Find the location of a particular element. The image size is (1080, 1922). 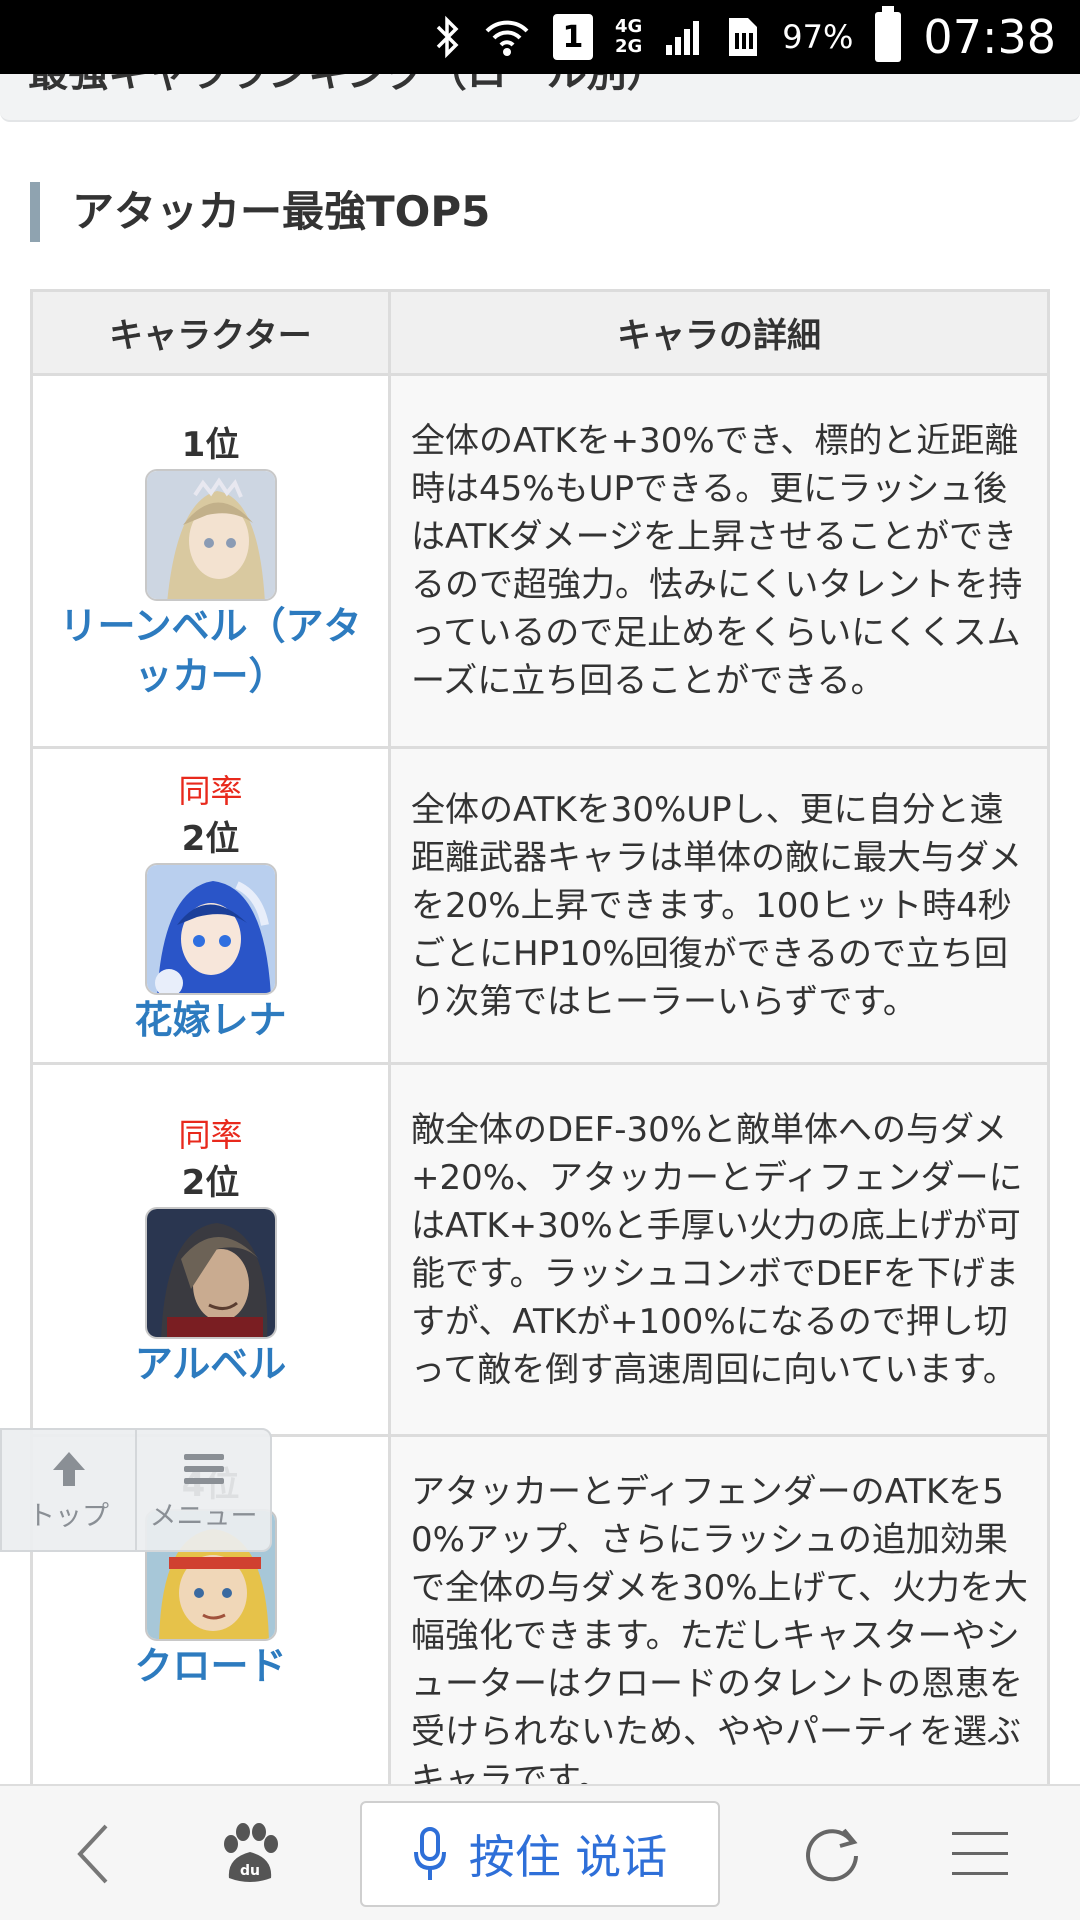

column-header-detail: キャラの詳細 is located at coordinates (719, 332).